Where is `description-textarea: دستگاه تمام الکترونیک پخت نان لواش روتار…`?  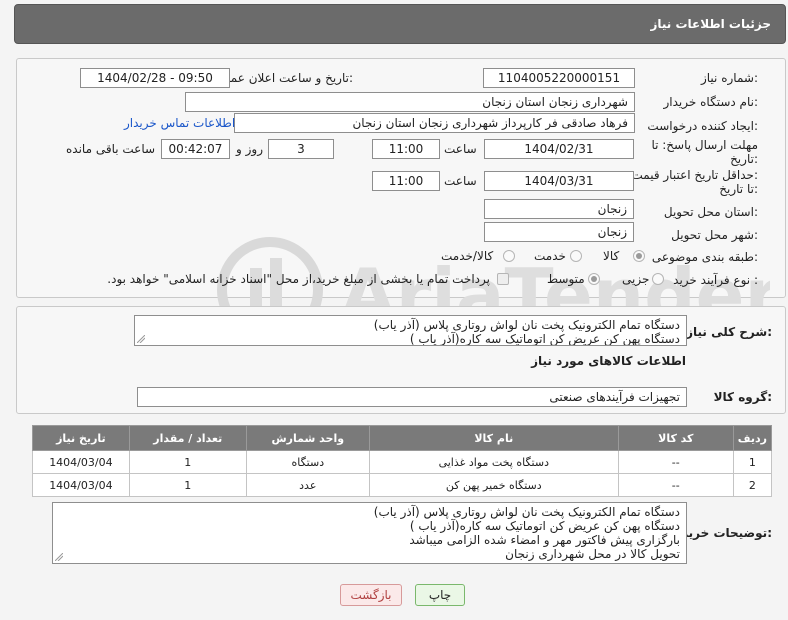
description-textarea: دستگاه تمام الکترونیک پخت نان لواش روتار… is located at coordinates (410, 330).